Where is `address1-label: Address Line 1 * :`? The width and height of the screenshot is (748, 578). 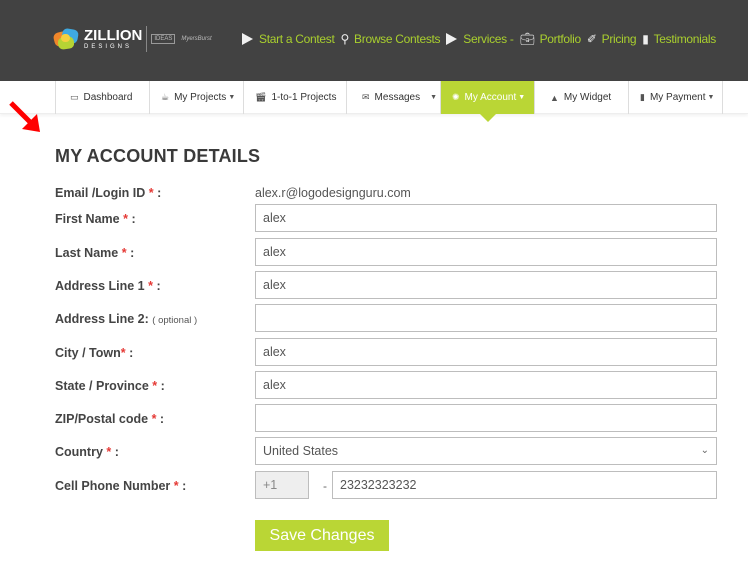 address1-label: Address Line 1 * : is located at coordinates (108, 286).